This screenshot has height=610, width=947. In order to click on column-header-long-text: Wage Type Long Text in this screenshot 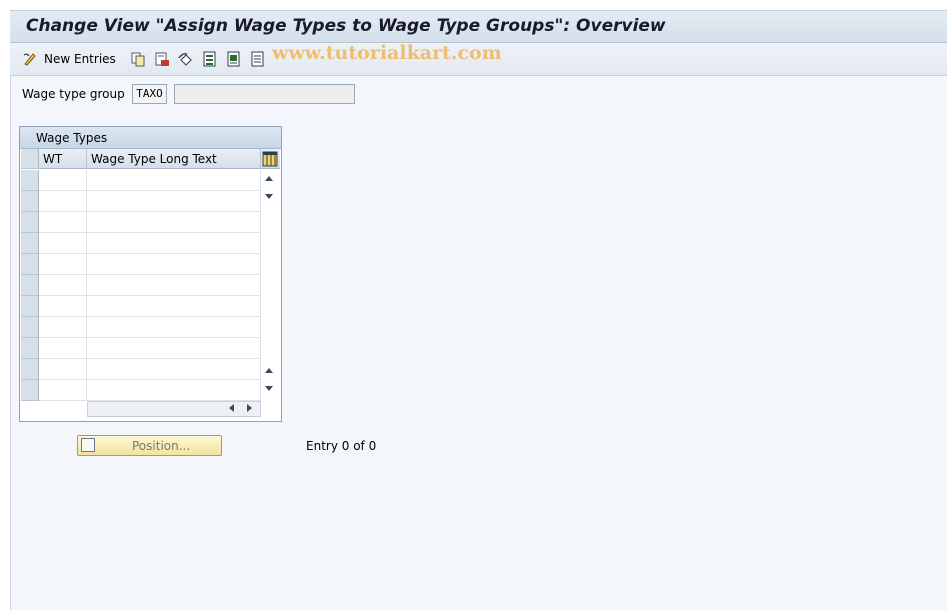, I will do `click(174, 159)`.